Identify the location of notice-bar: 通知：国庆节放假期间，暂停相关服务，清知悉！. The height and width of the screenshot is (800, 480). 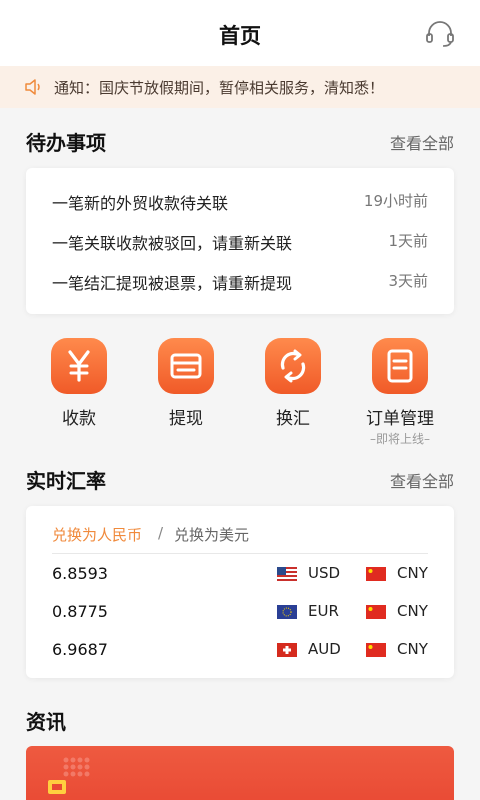
(240, 87).